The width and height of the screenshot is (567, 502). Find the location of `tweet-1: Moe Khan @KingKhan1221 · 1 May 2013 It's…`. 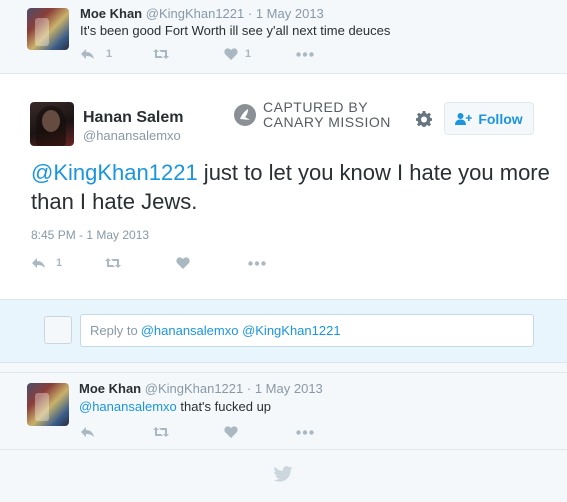

tweet-1: Moe Khan @KingKhan1221 · 1 May 2013 It's… is located at coordinates (283, 37).